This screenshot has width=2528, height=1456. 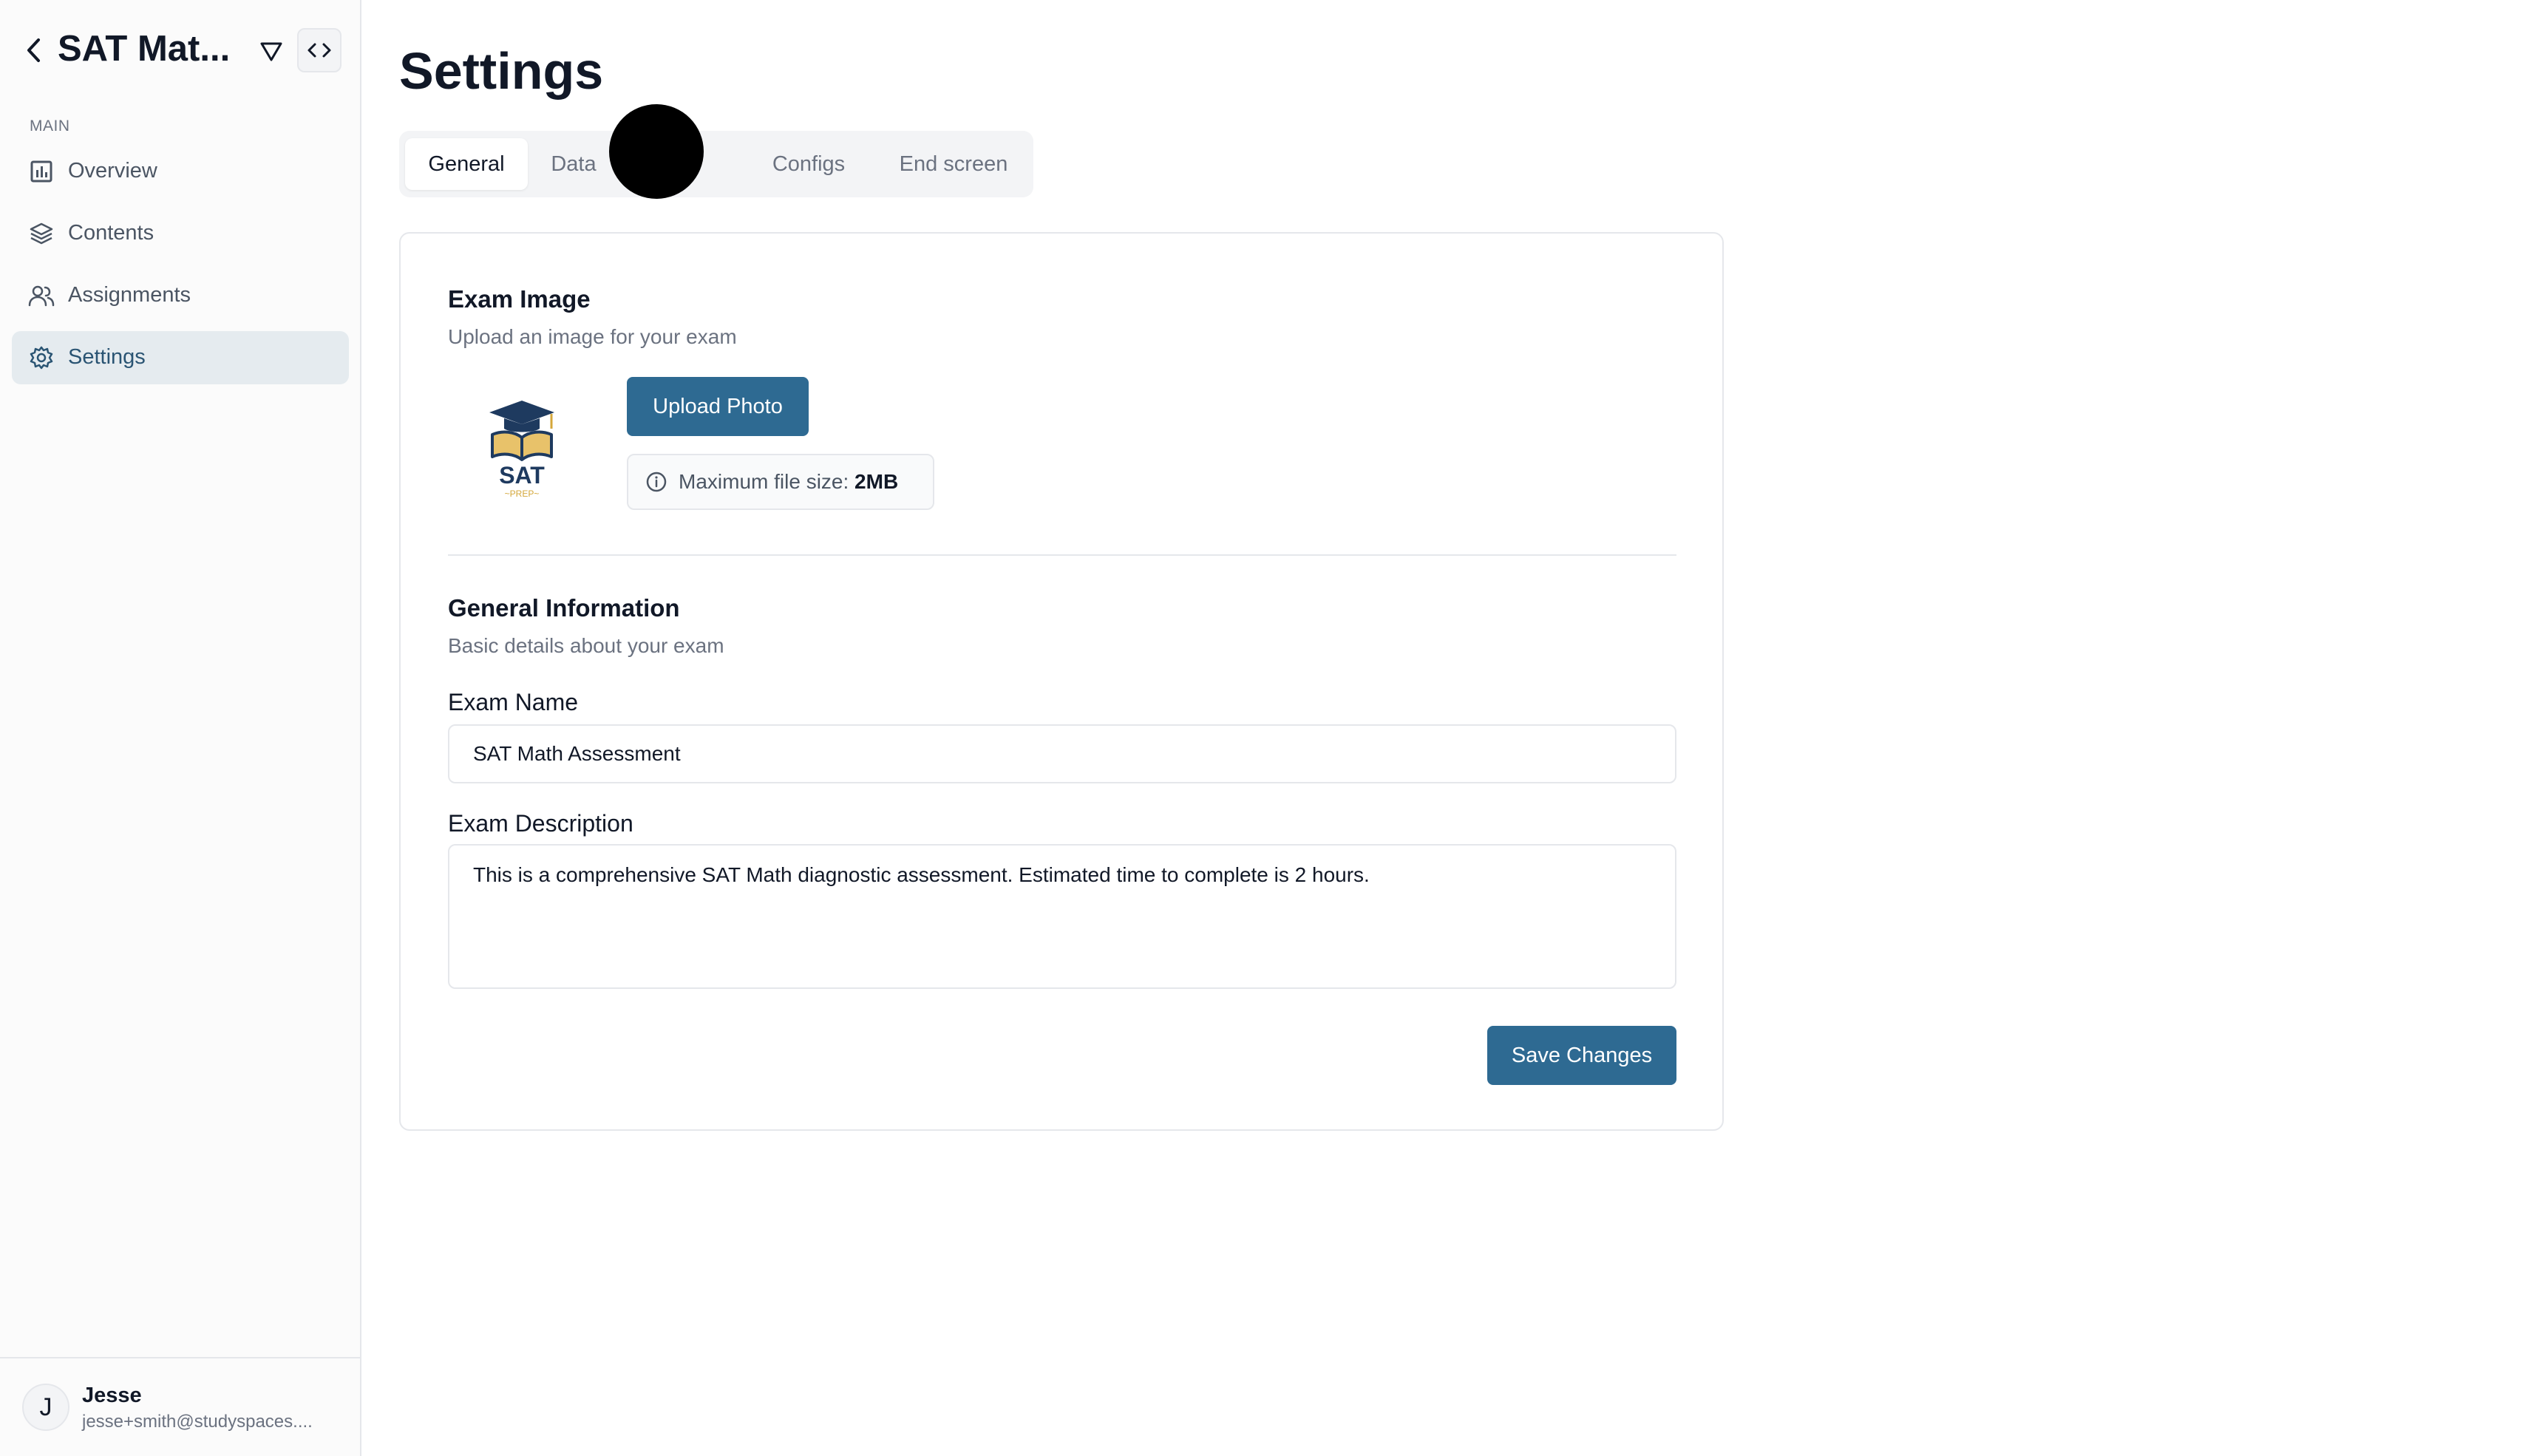 I want to click on exam-description-label: Exam Description, so click(x=540, y=823).